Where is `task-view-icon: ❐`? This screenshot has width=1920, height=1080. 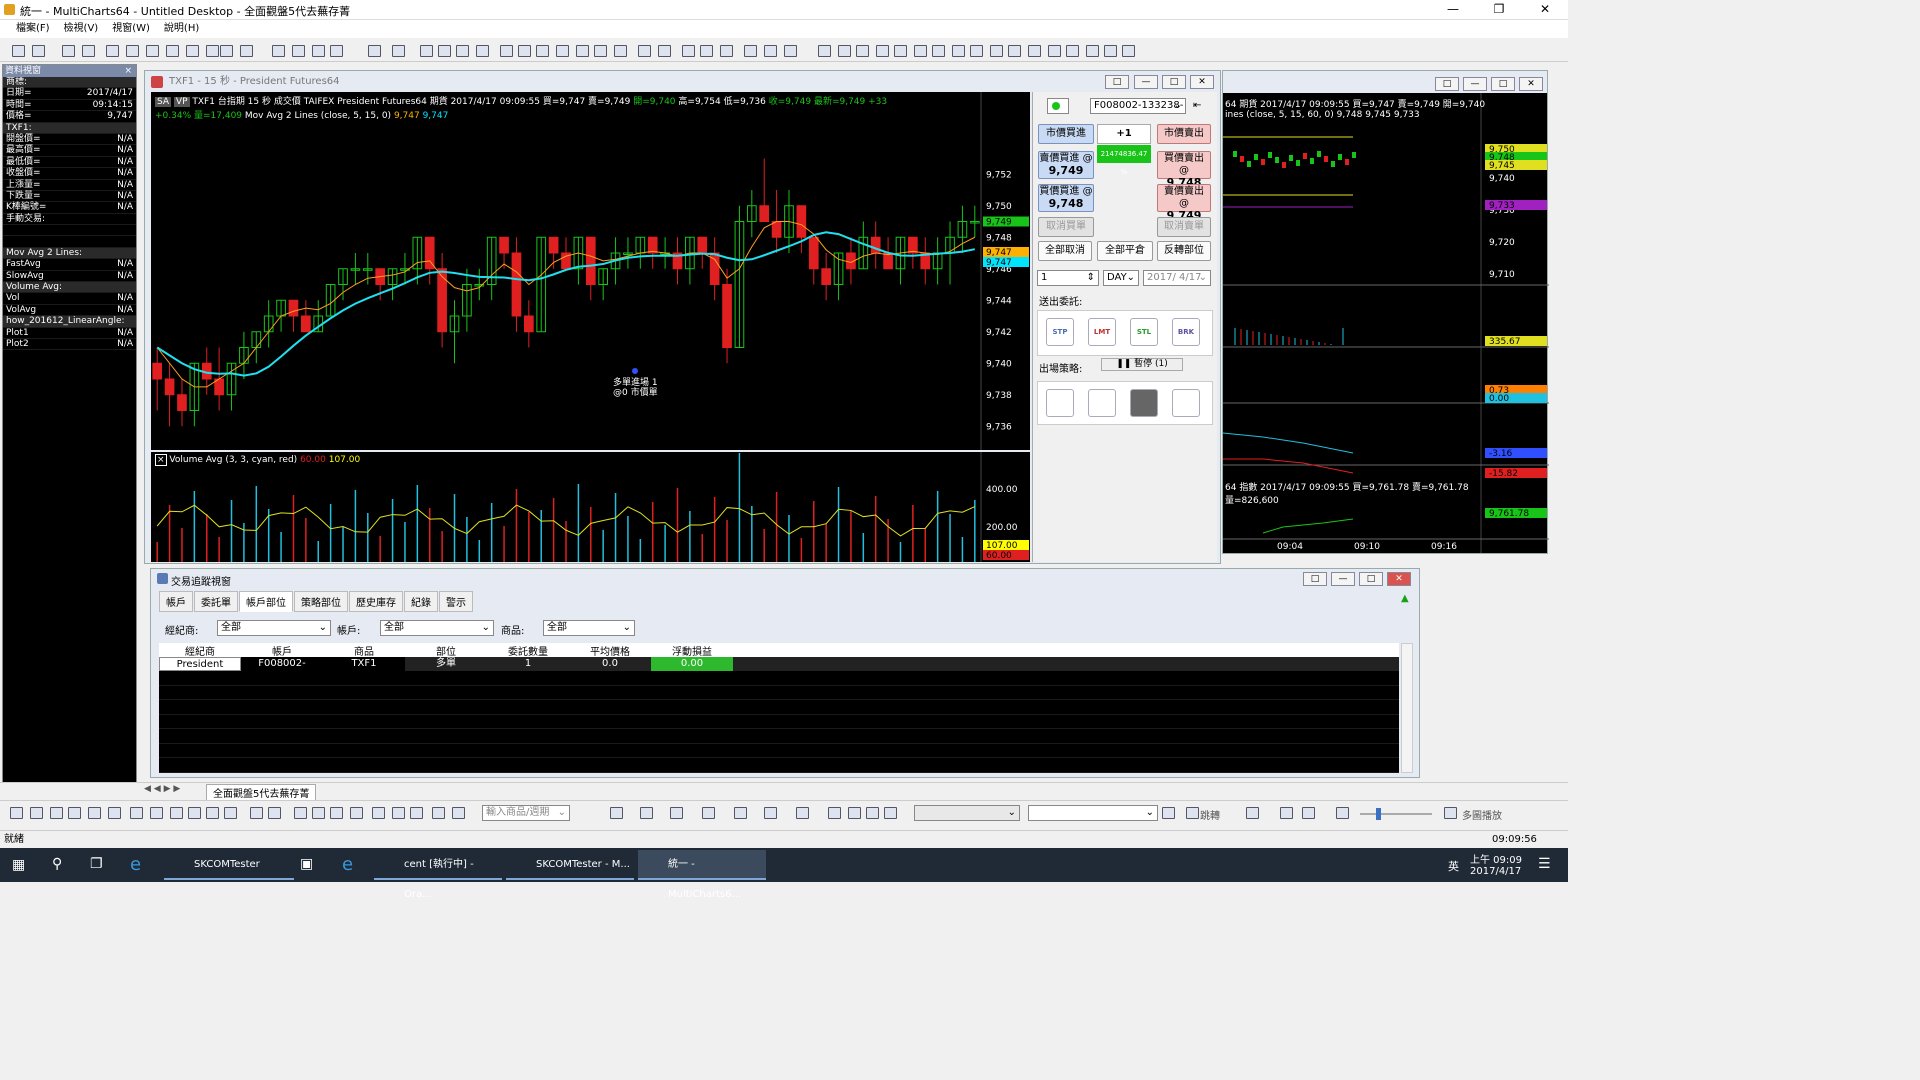 task-view-icon: ❐ is located at coordinates (96, 864).